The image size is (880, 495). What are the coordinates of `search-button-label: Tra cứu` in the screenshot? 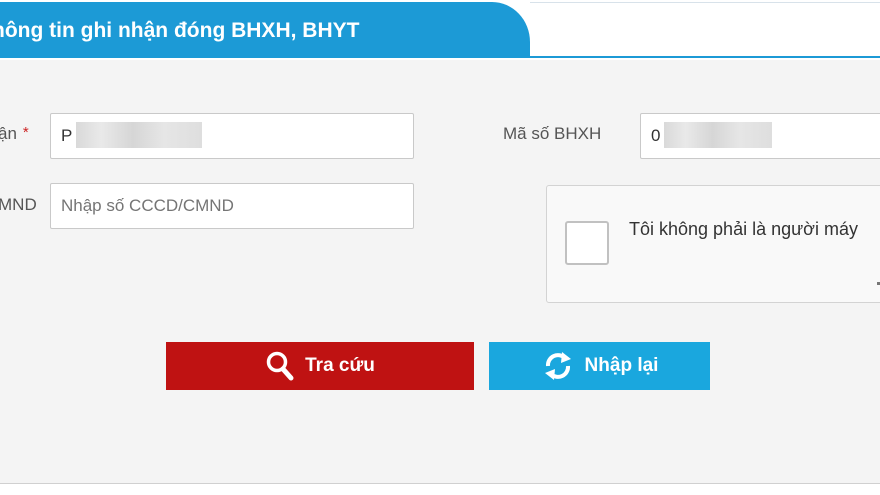 It's located at (340, 365).